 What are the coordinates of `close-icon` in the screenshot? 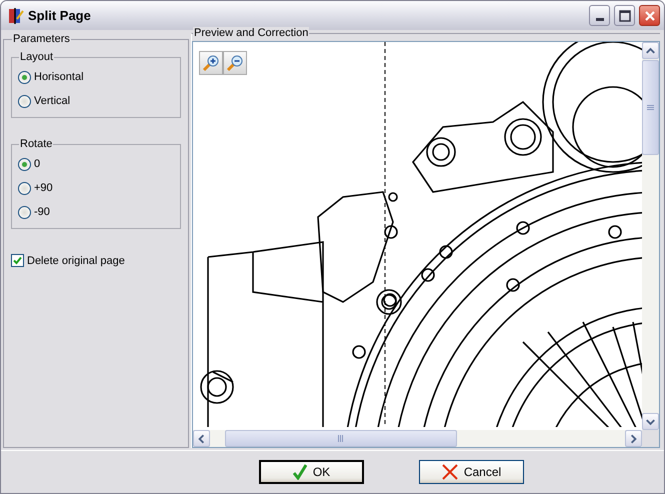 It's located at (650, 16).